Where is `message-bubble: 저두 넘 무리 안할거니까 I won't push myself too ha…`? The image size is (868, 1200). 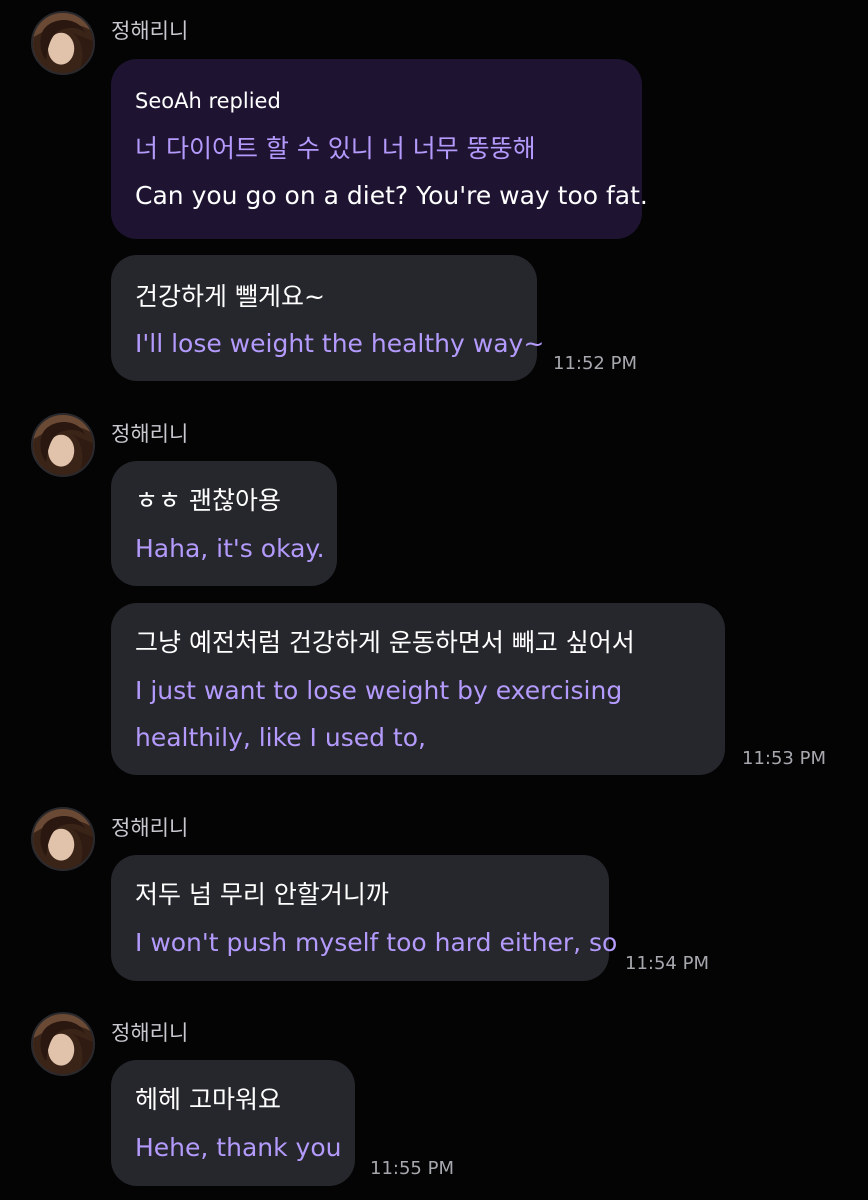 message-bubble: 저두 넘 무리 안할거니까 I won't push myself too ha… is located at coordinates (364, 918).